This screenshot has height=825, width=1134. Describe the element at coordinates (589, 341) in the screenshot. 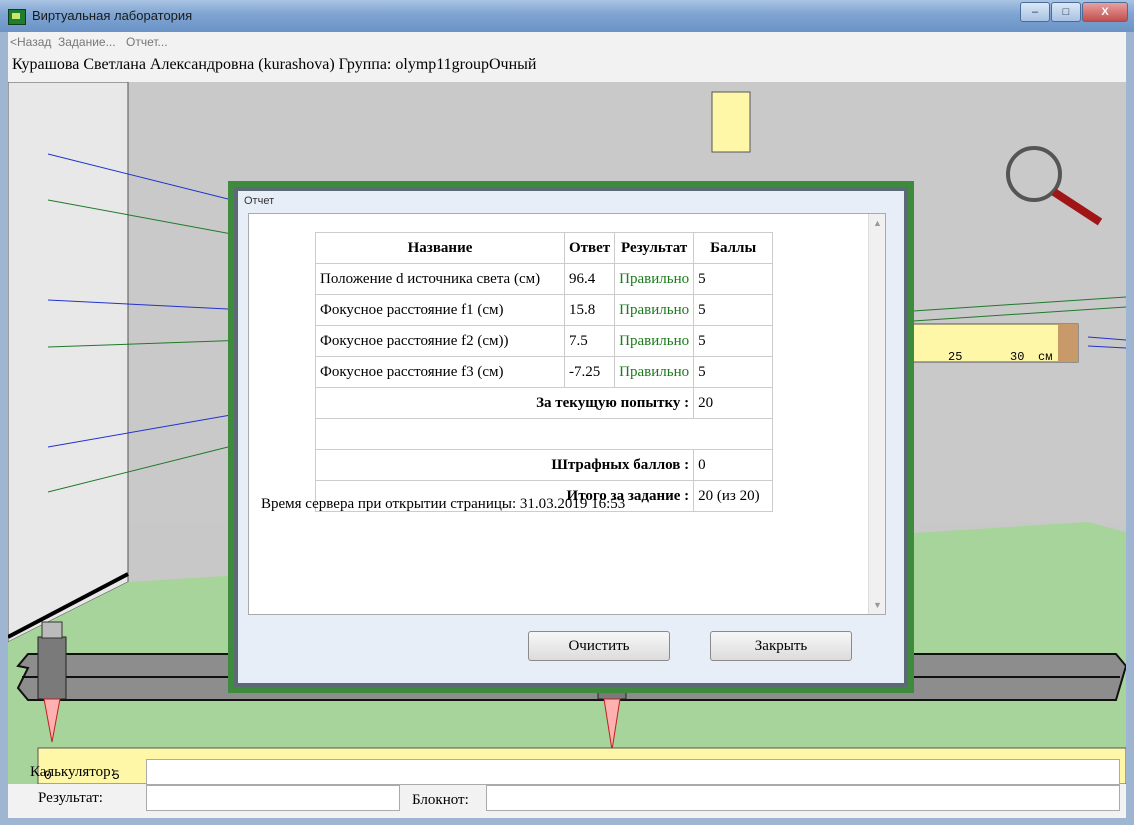

I see `row-answer: 7.5` at that location.